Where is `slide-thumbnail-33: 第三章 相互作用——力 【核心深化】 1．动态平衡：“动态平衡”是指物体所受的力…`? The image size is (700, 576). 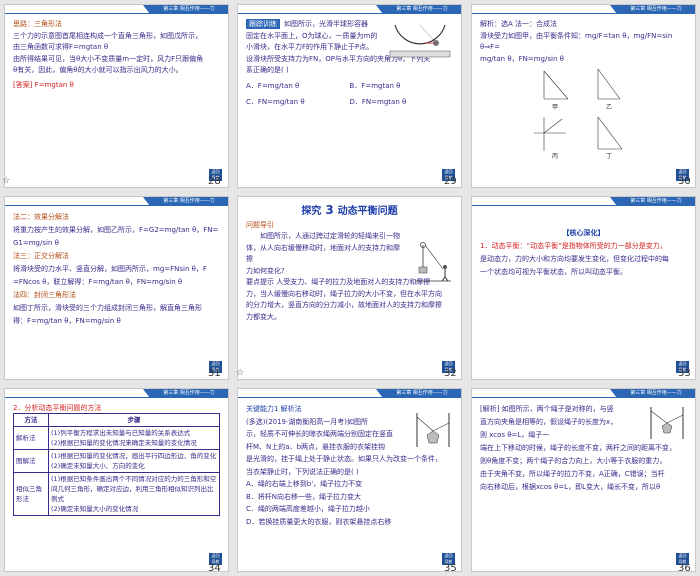 slide-thumbnail-33: 第三章 相互作用——力 【核心深化】 1．动态平衡：“动态平衡”是指物体所受的力… is located at coordinates (583, 288).